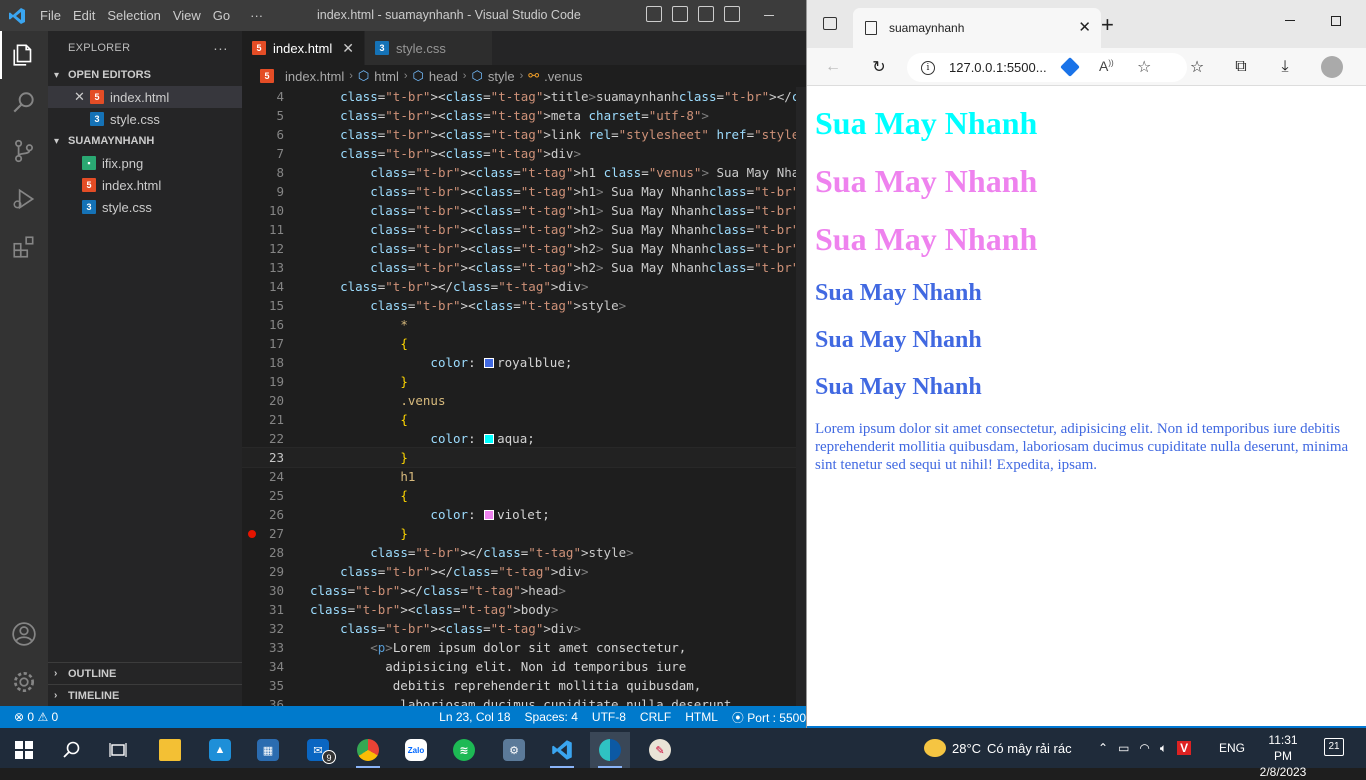 The image size is (1366, 780). What do you see at coordinates (1285, 67) in the screenshot?
I see `downloads-icon: ⤓` at bounding box center [1285, 67].